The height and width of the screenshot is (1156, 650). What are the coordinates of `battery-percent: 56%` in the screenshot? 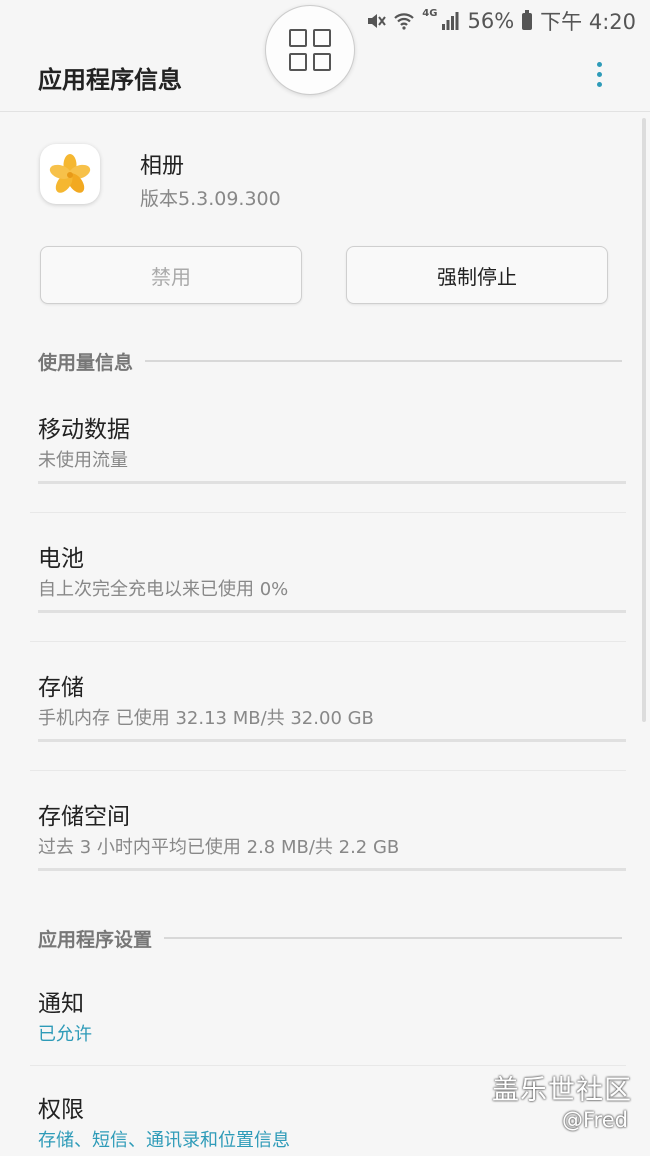 It's located at (491, 21).